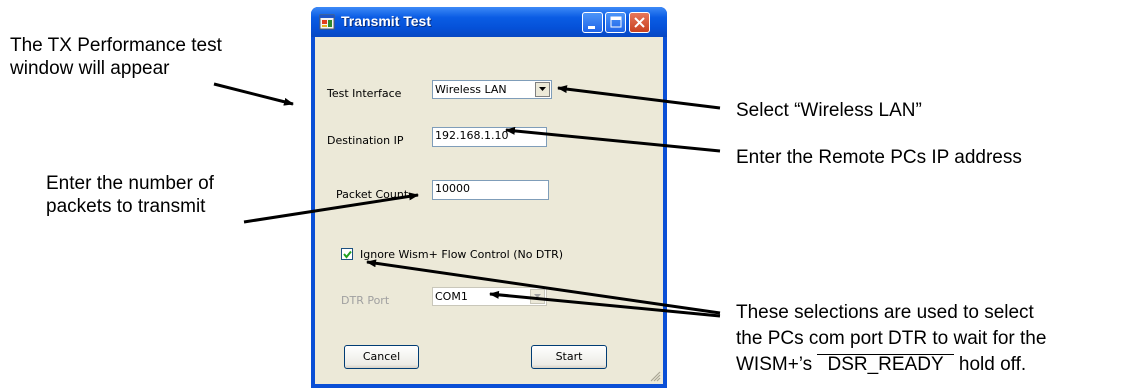  I want to click on packet-count-input: 10000, so click(490, 190).